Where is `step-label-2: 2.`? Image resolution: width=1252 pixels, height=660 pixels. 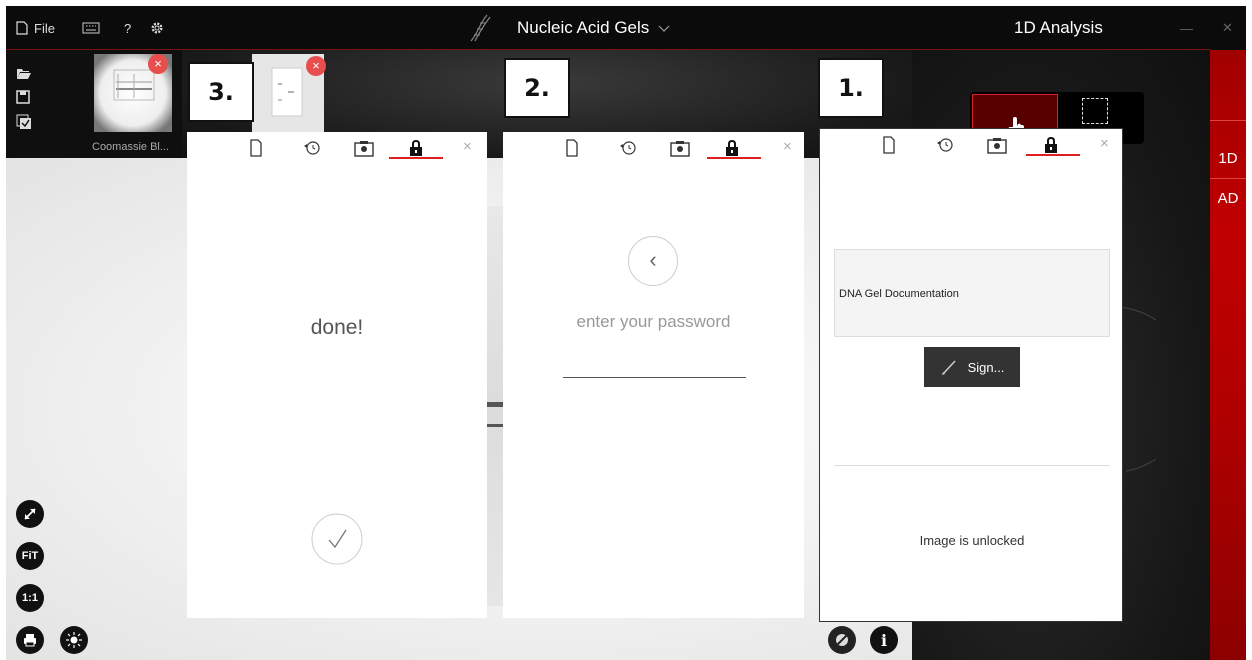
step-label-2: 2. is located at coordinates (537, 88).